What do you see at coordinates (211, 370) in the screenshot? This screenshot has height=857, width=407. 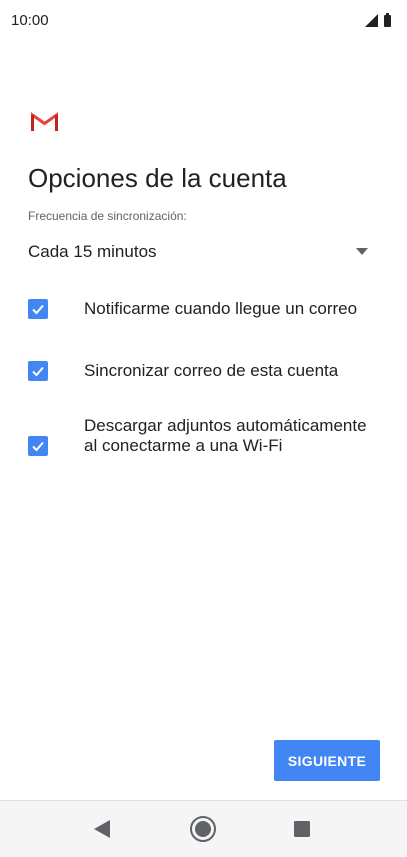 I see `sync-mail-label: Sincronizar correo de esta cuenta` at bounding box center [211, 370].